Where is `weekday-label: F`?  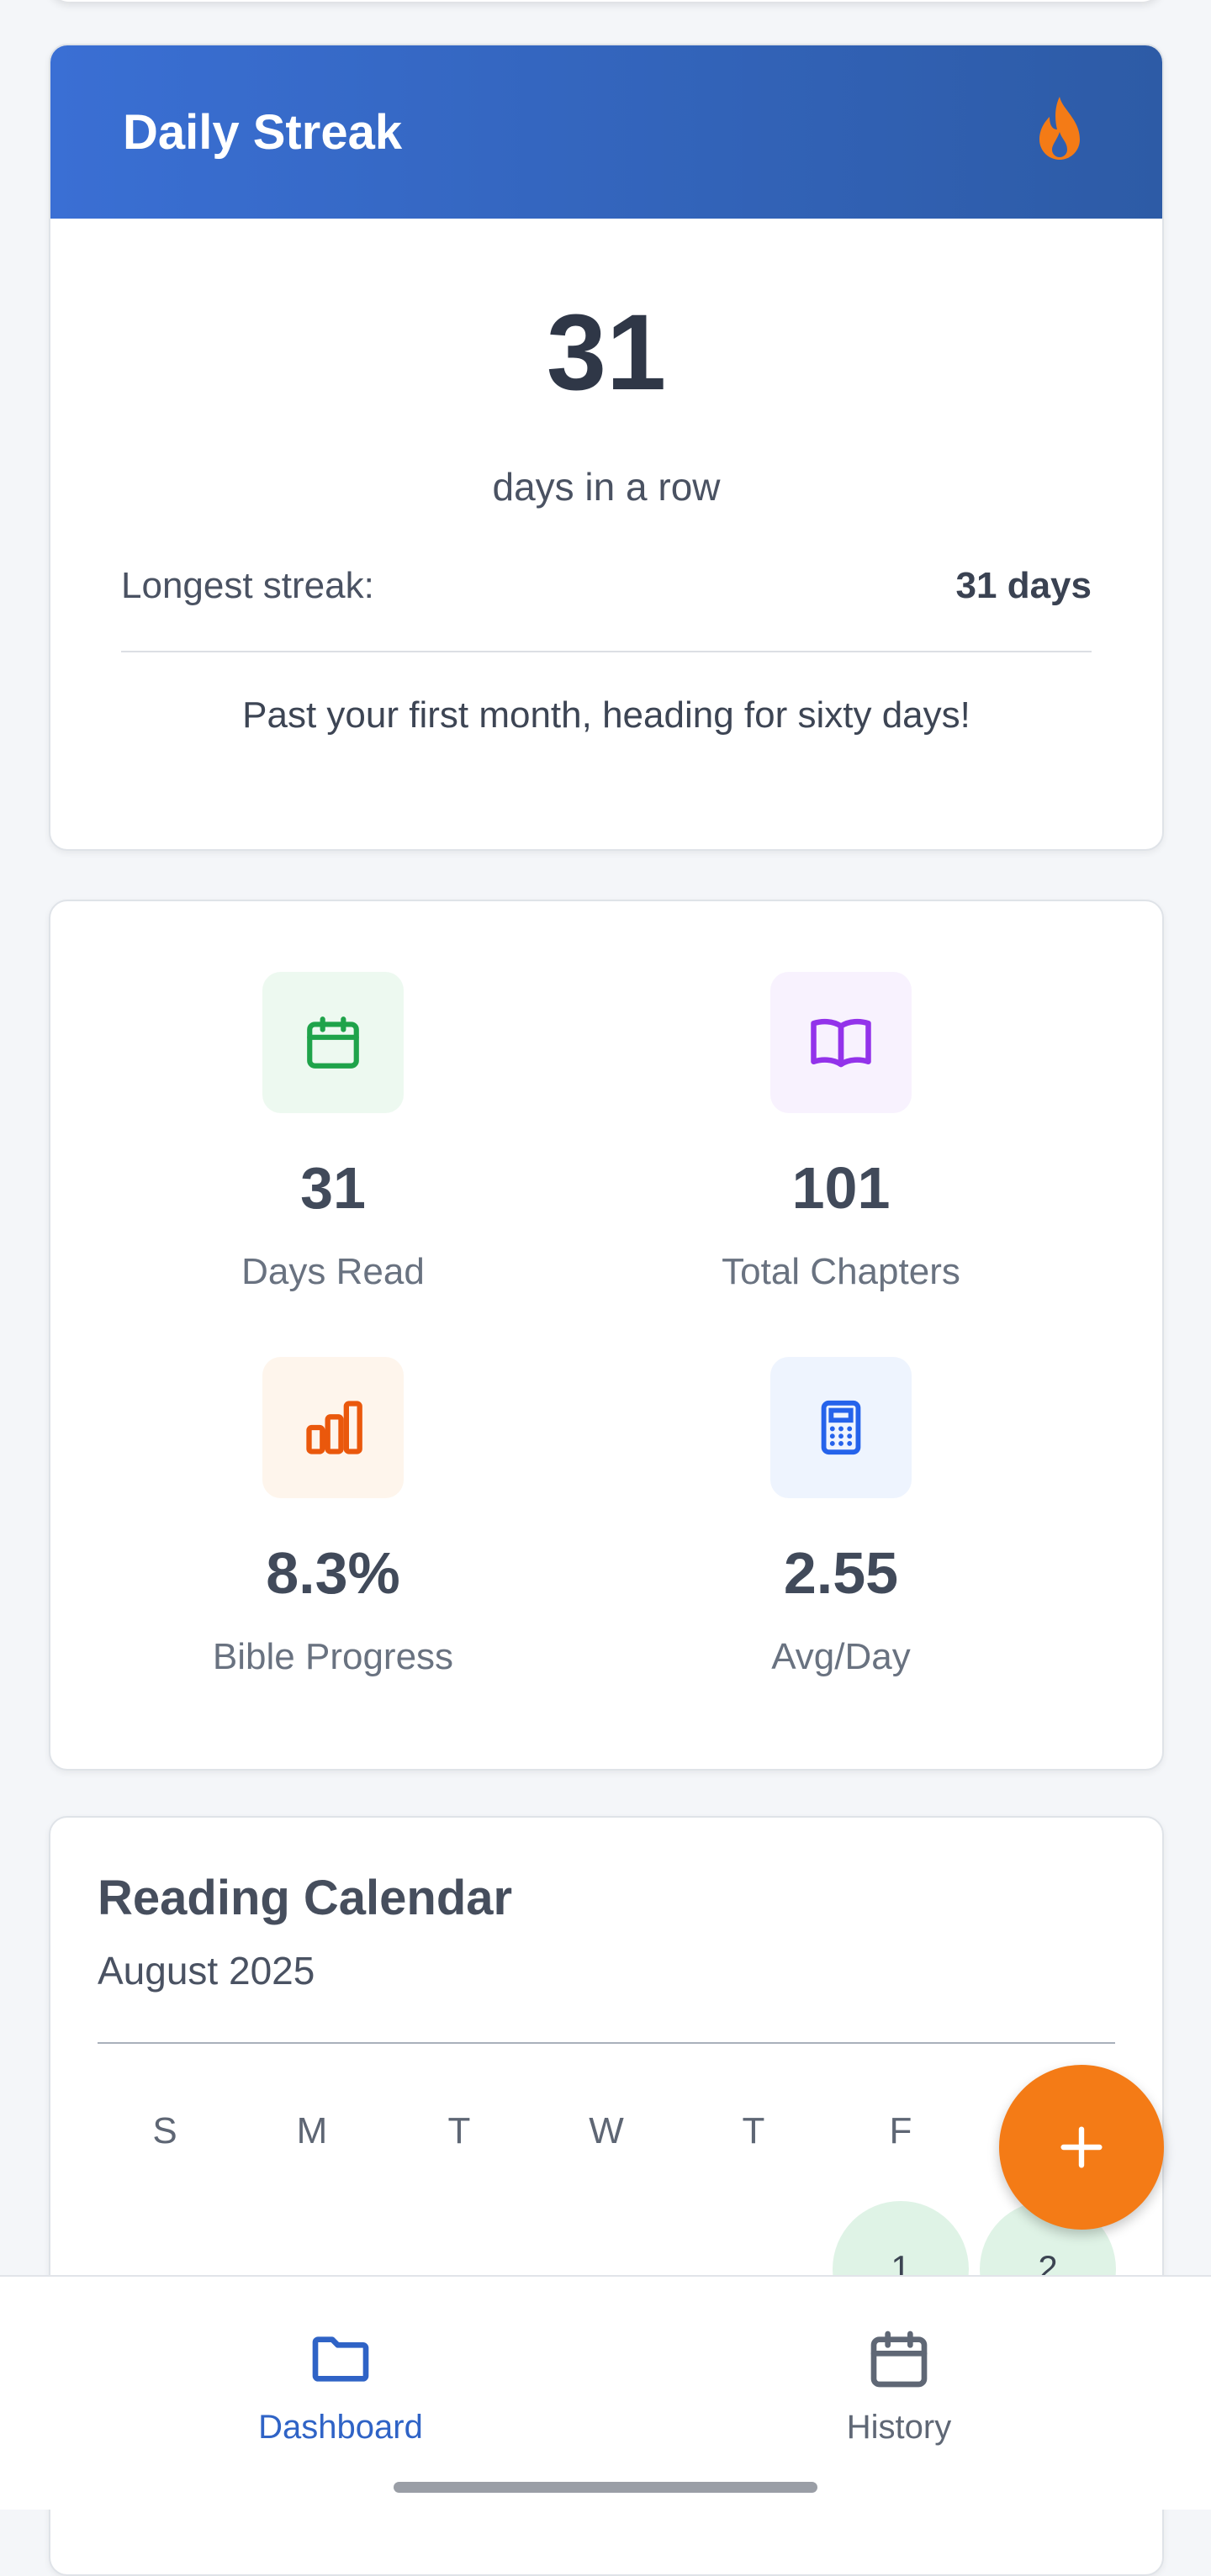 weekday-label: F is located at coordinates (900, 2130).